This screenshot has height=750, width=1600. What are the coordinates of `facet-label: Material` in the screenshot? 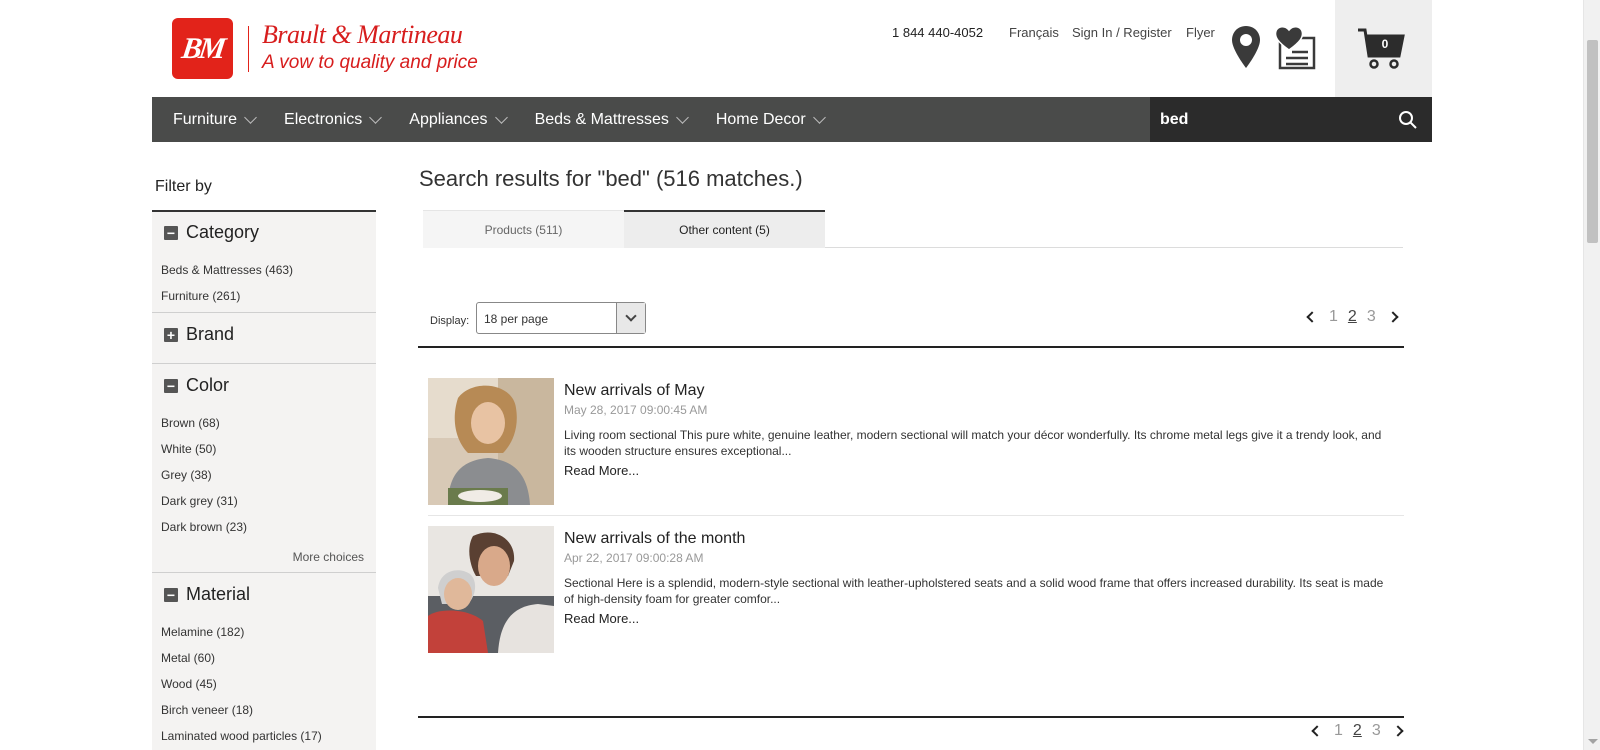 It's located at (218, 594).